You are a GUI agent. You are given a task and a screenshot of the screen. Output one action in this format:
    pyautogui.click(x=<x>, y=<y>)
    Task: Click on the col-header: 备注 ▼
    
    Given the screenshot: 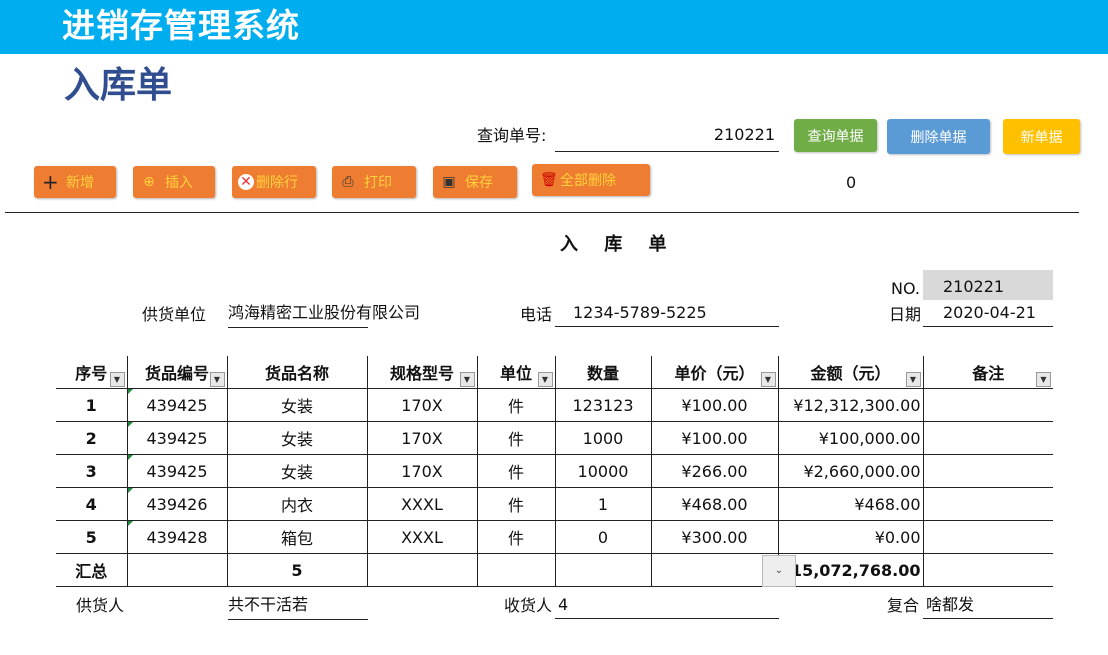 What is the action you would take?
    pyautogui.click(x=987, y=372)
    